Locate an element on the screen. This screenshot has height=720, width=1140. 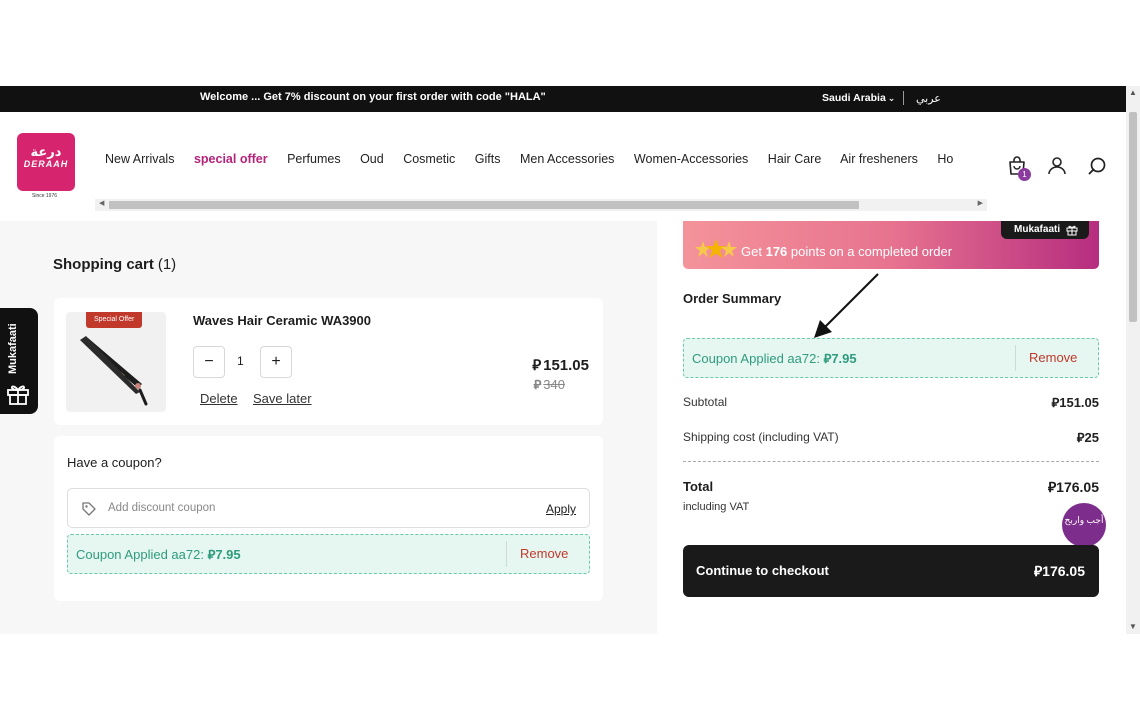
search-icon is located at coordinates (1097, 166).